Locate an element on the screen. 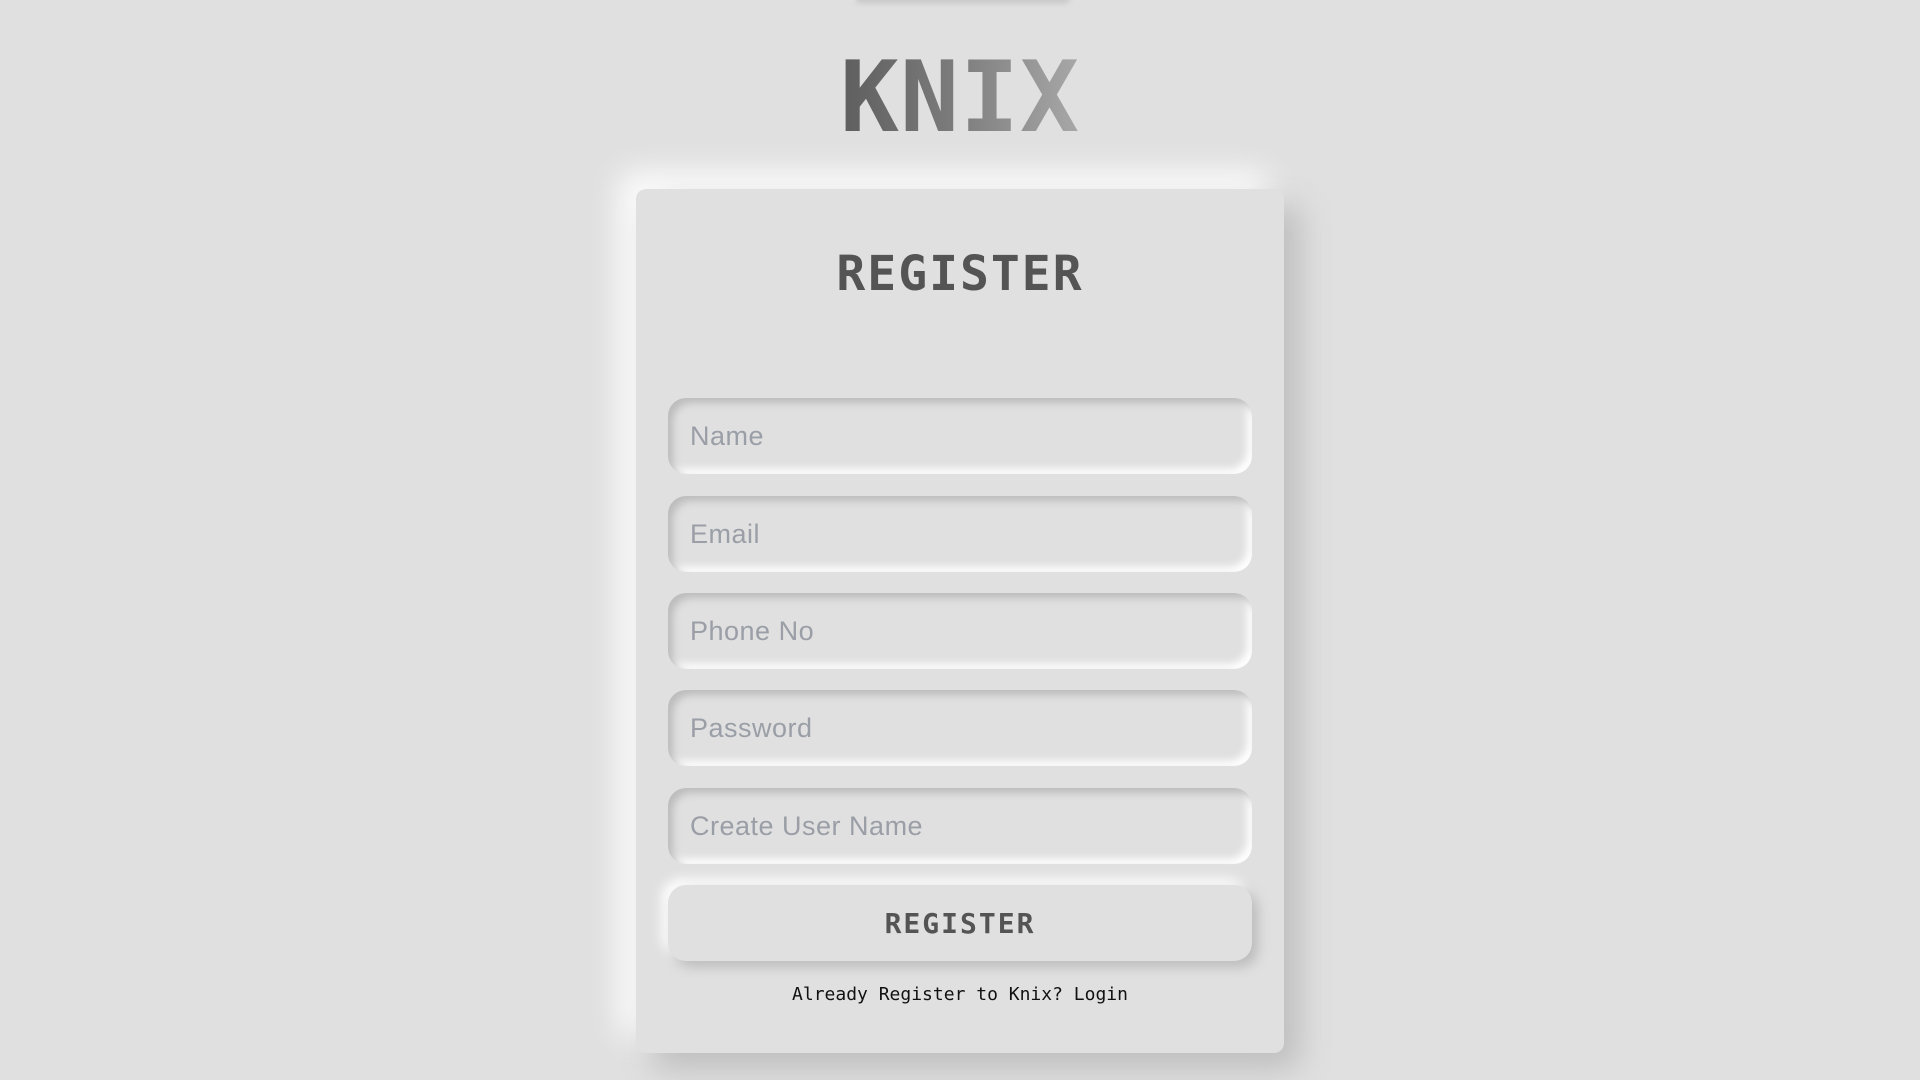 This screenshot has width=1920, height=1080. name-field is located at coordinates (960, 436).